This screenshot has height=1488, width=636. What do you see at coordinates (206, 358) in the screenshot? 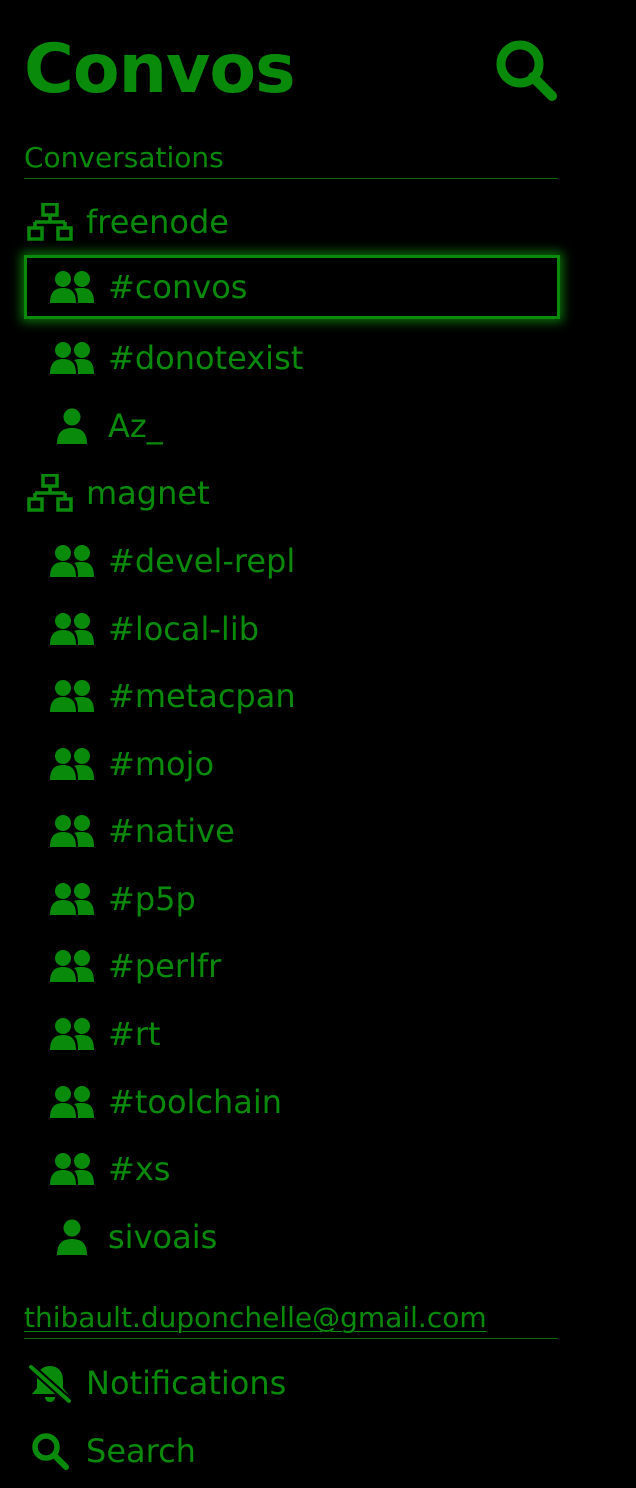
I see `conversation-label: #donotexist` at bounding box center [206, 358].